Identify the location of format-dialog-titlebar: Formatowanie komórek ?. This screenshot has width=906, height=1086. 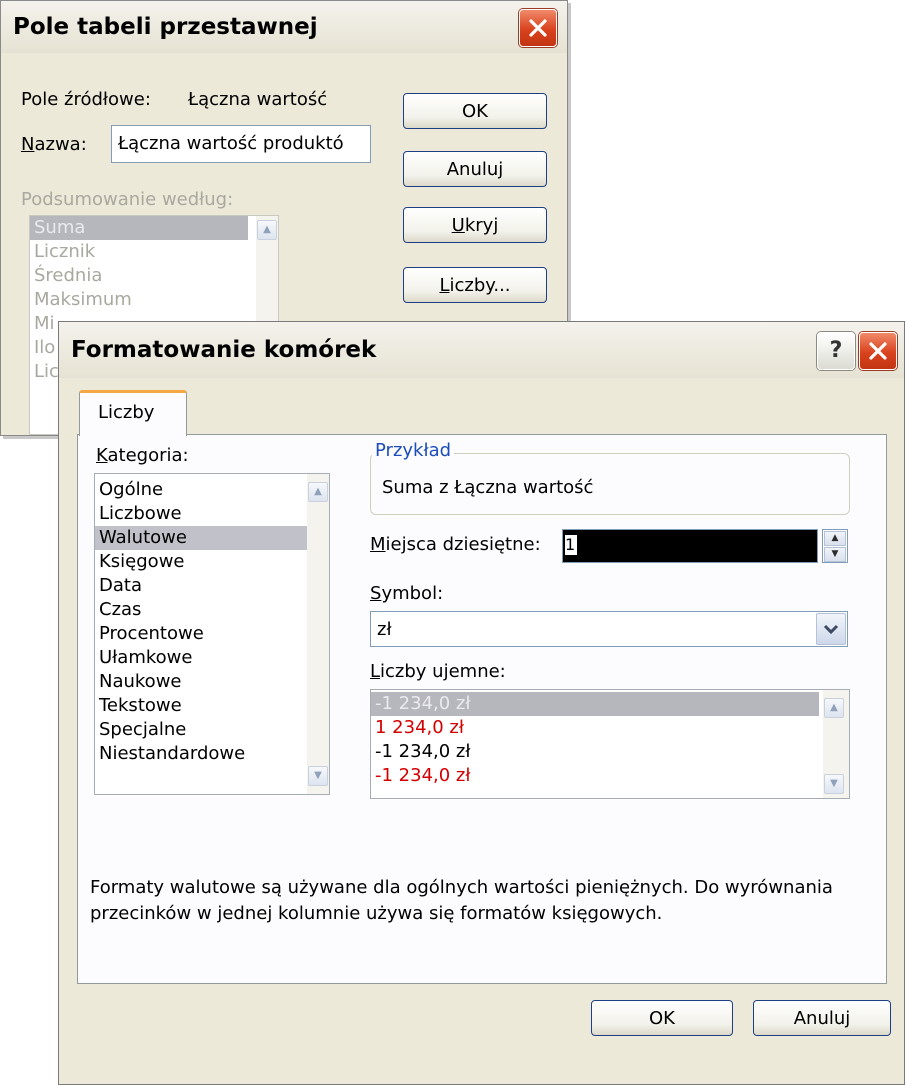
(481, 350).